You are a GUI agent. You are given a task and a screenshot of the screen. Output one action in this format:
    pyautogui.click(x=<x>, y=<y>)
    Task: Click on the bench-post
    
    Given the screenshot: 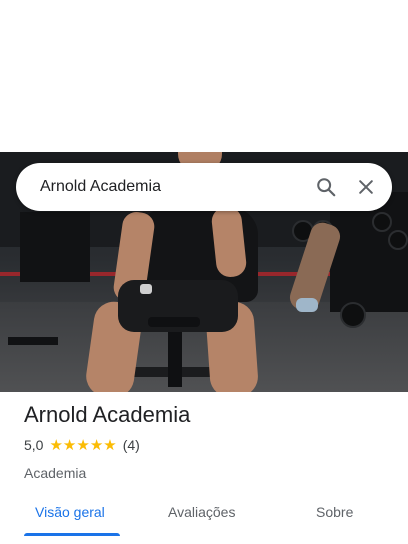 What is the action you would take?
    pyautogui.click(x=175, y=357)
    